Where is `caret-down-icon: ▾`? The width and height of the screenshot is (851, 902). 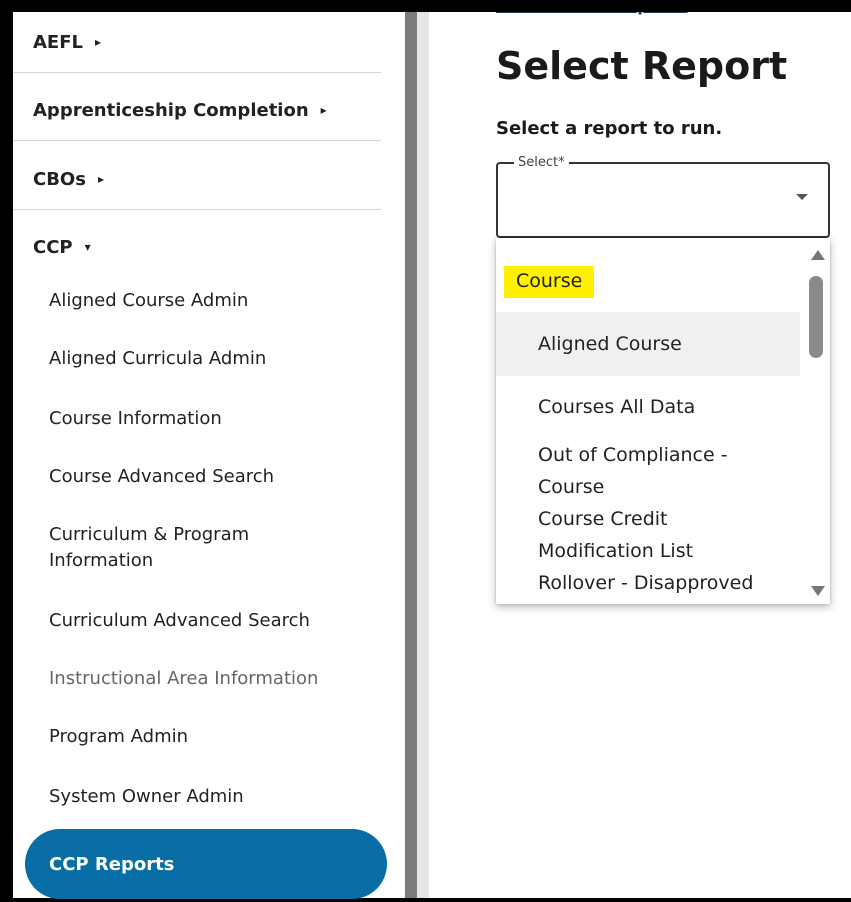
caret-down-icon: ▾ is located at coordinates (87, 247).